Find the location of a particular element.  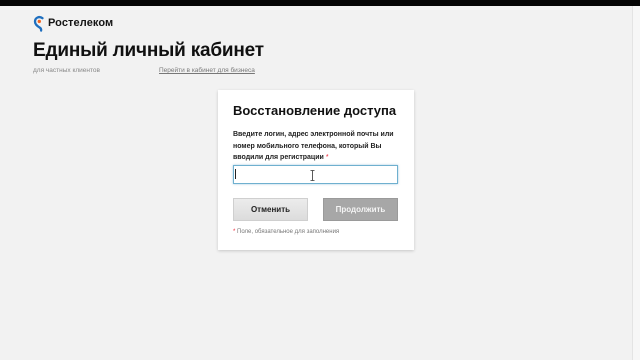

page-subtitle: для частных клиентов is located at coordinates (66, 70).